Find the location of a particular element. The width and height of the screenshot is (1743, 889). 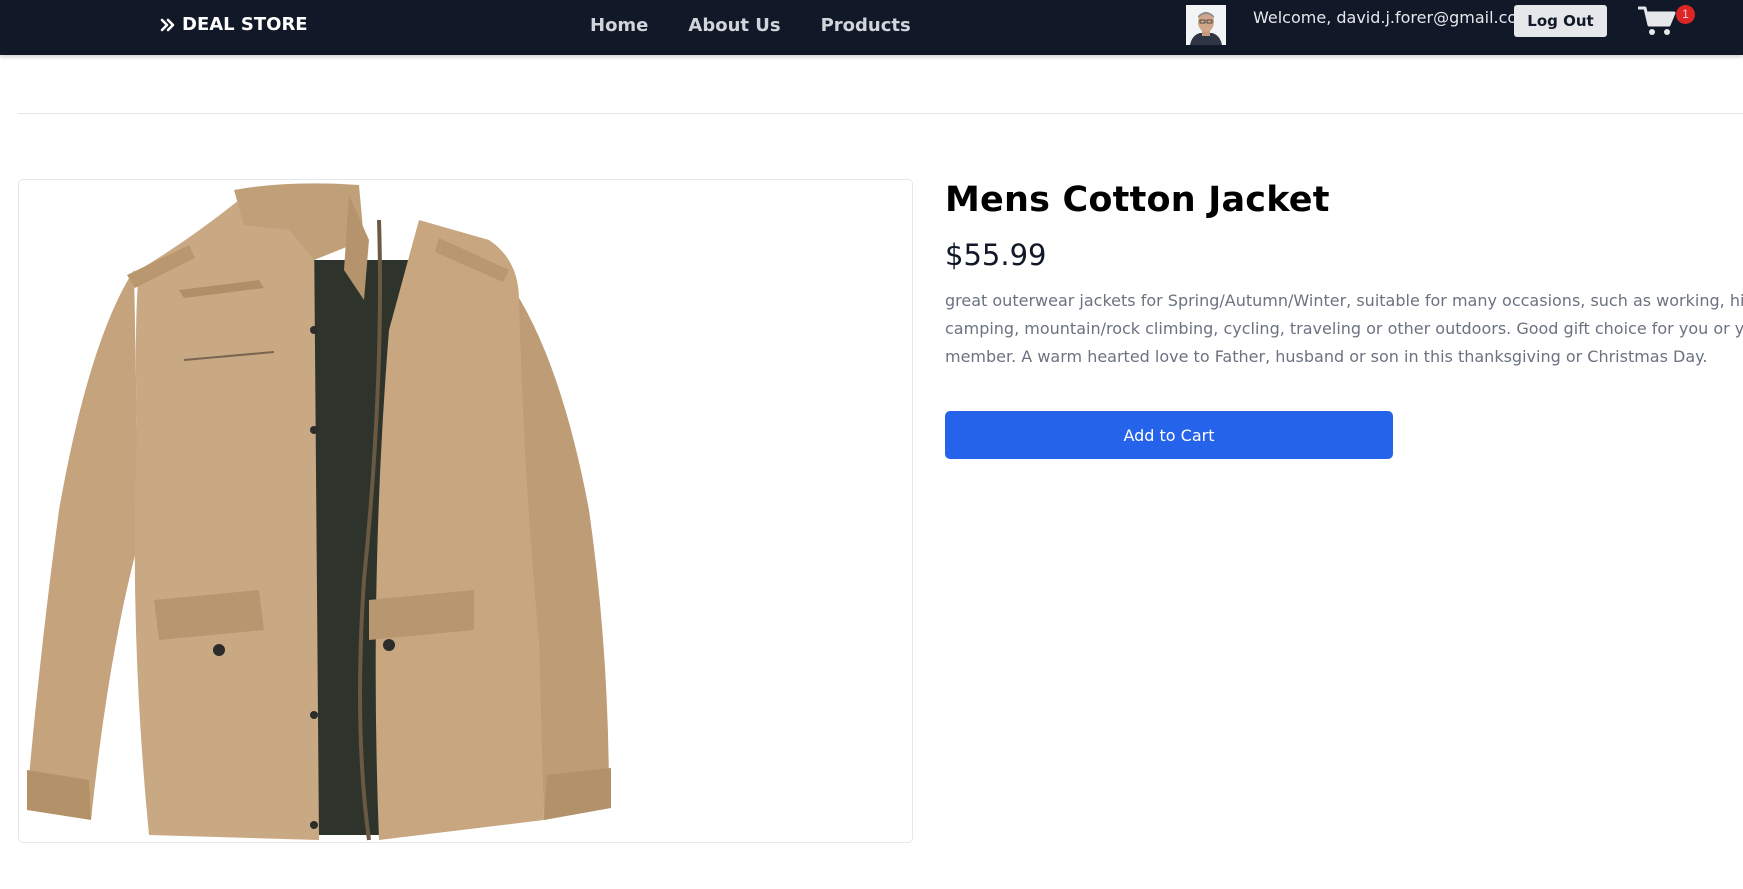

main-nav: Home About Us Products is located at coordinates (750, 25).